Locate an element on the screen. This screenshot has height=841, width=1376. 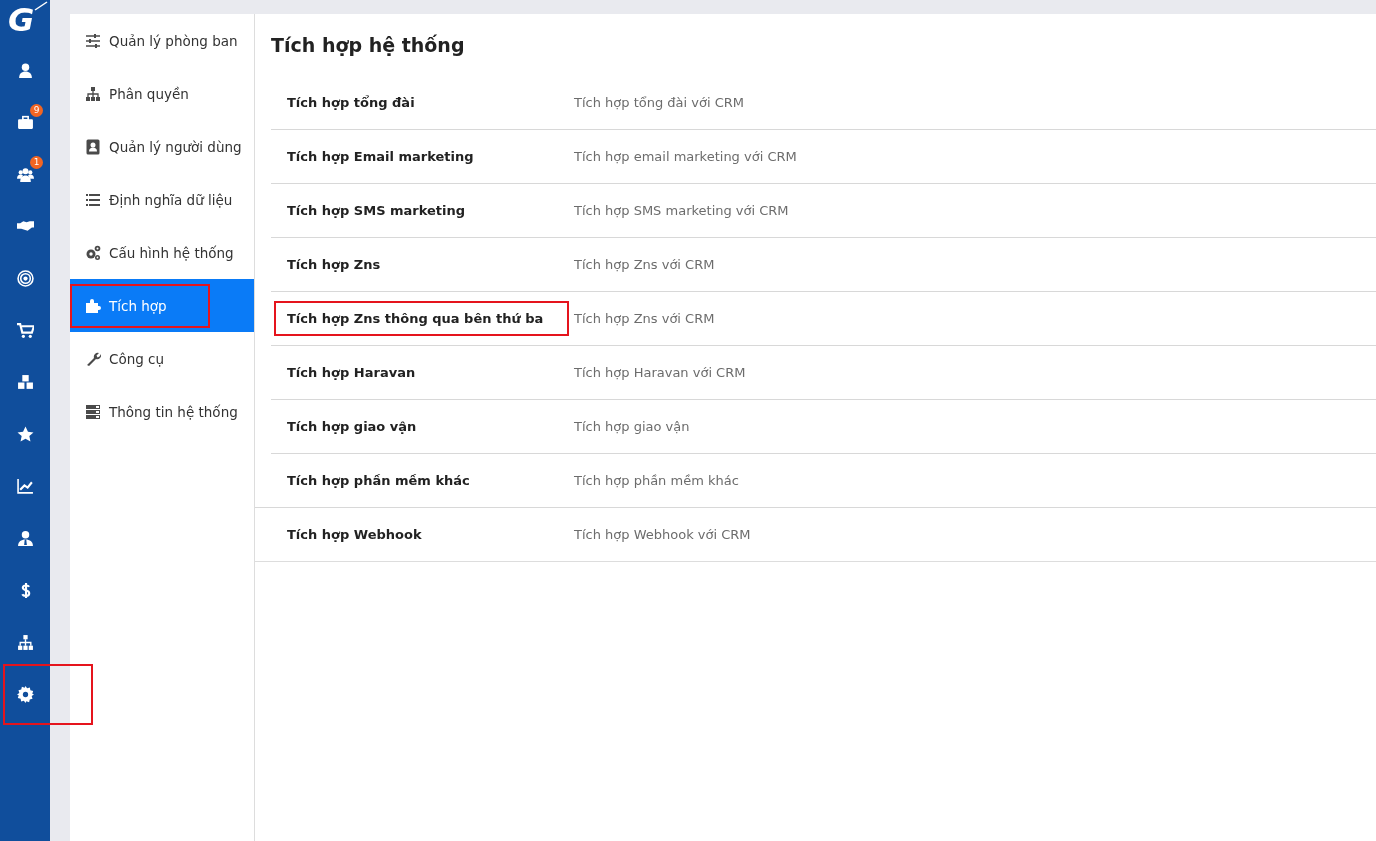
logo: G is located at coordinates (21, 20).